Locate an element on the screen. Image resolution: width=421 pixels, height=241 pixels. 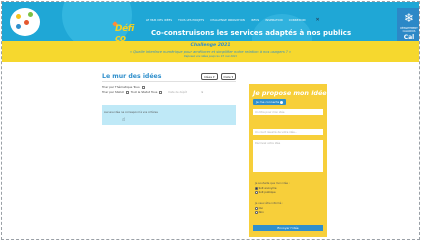
anonymity-option-1-label: Soit anonyme is located at coordinates (267, 188).